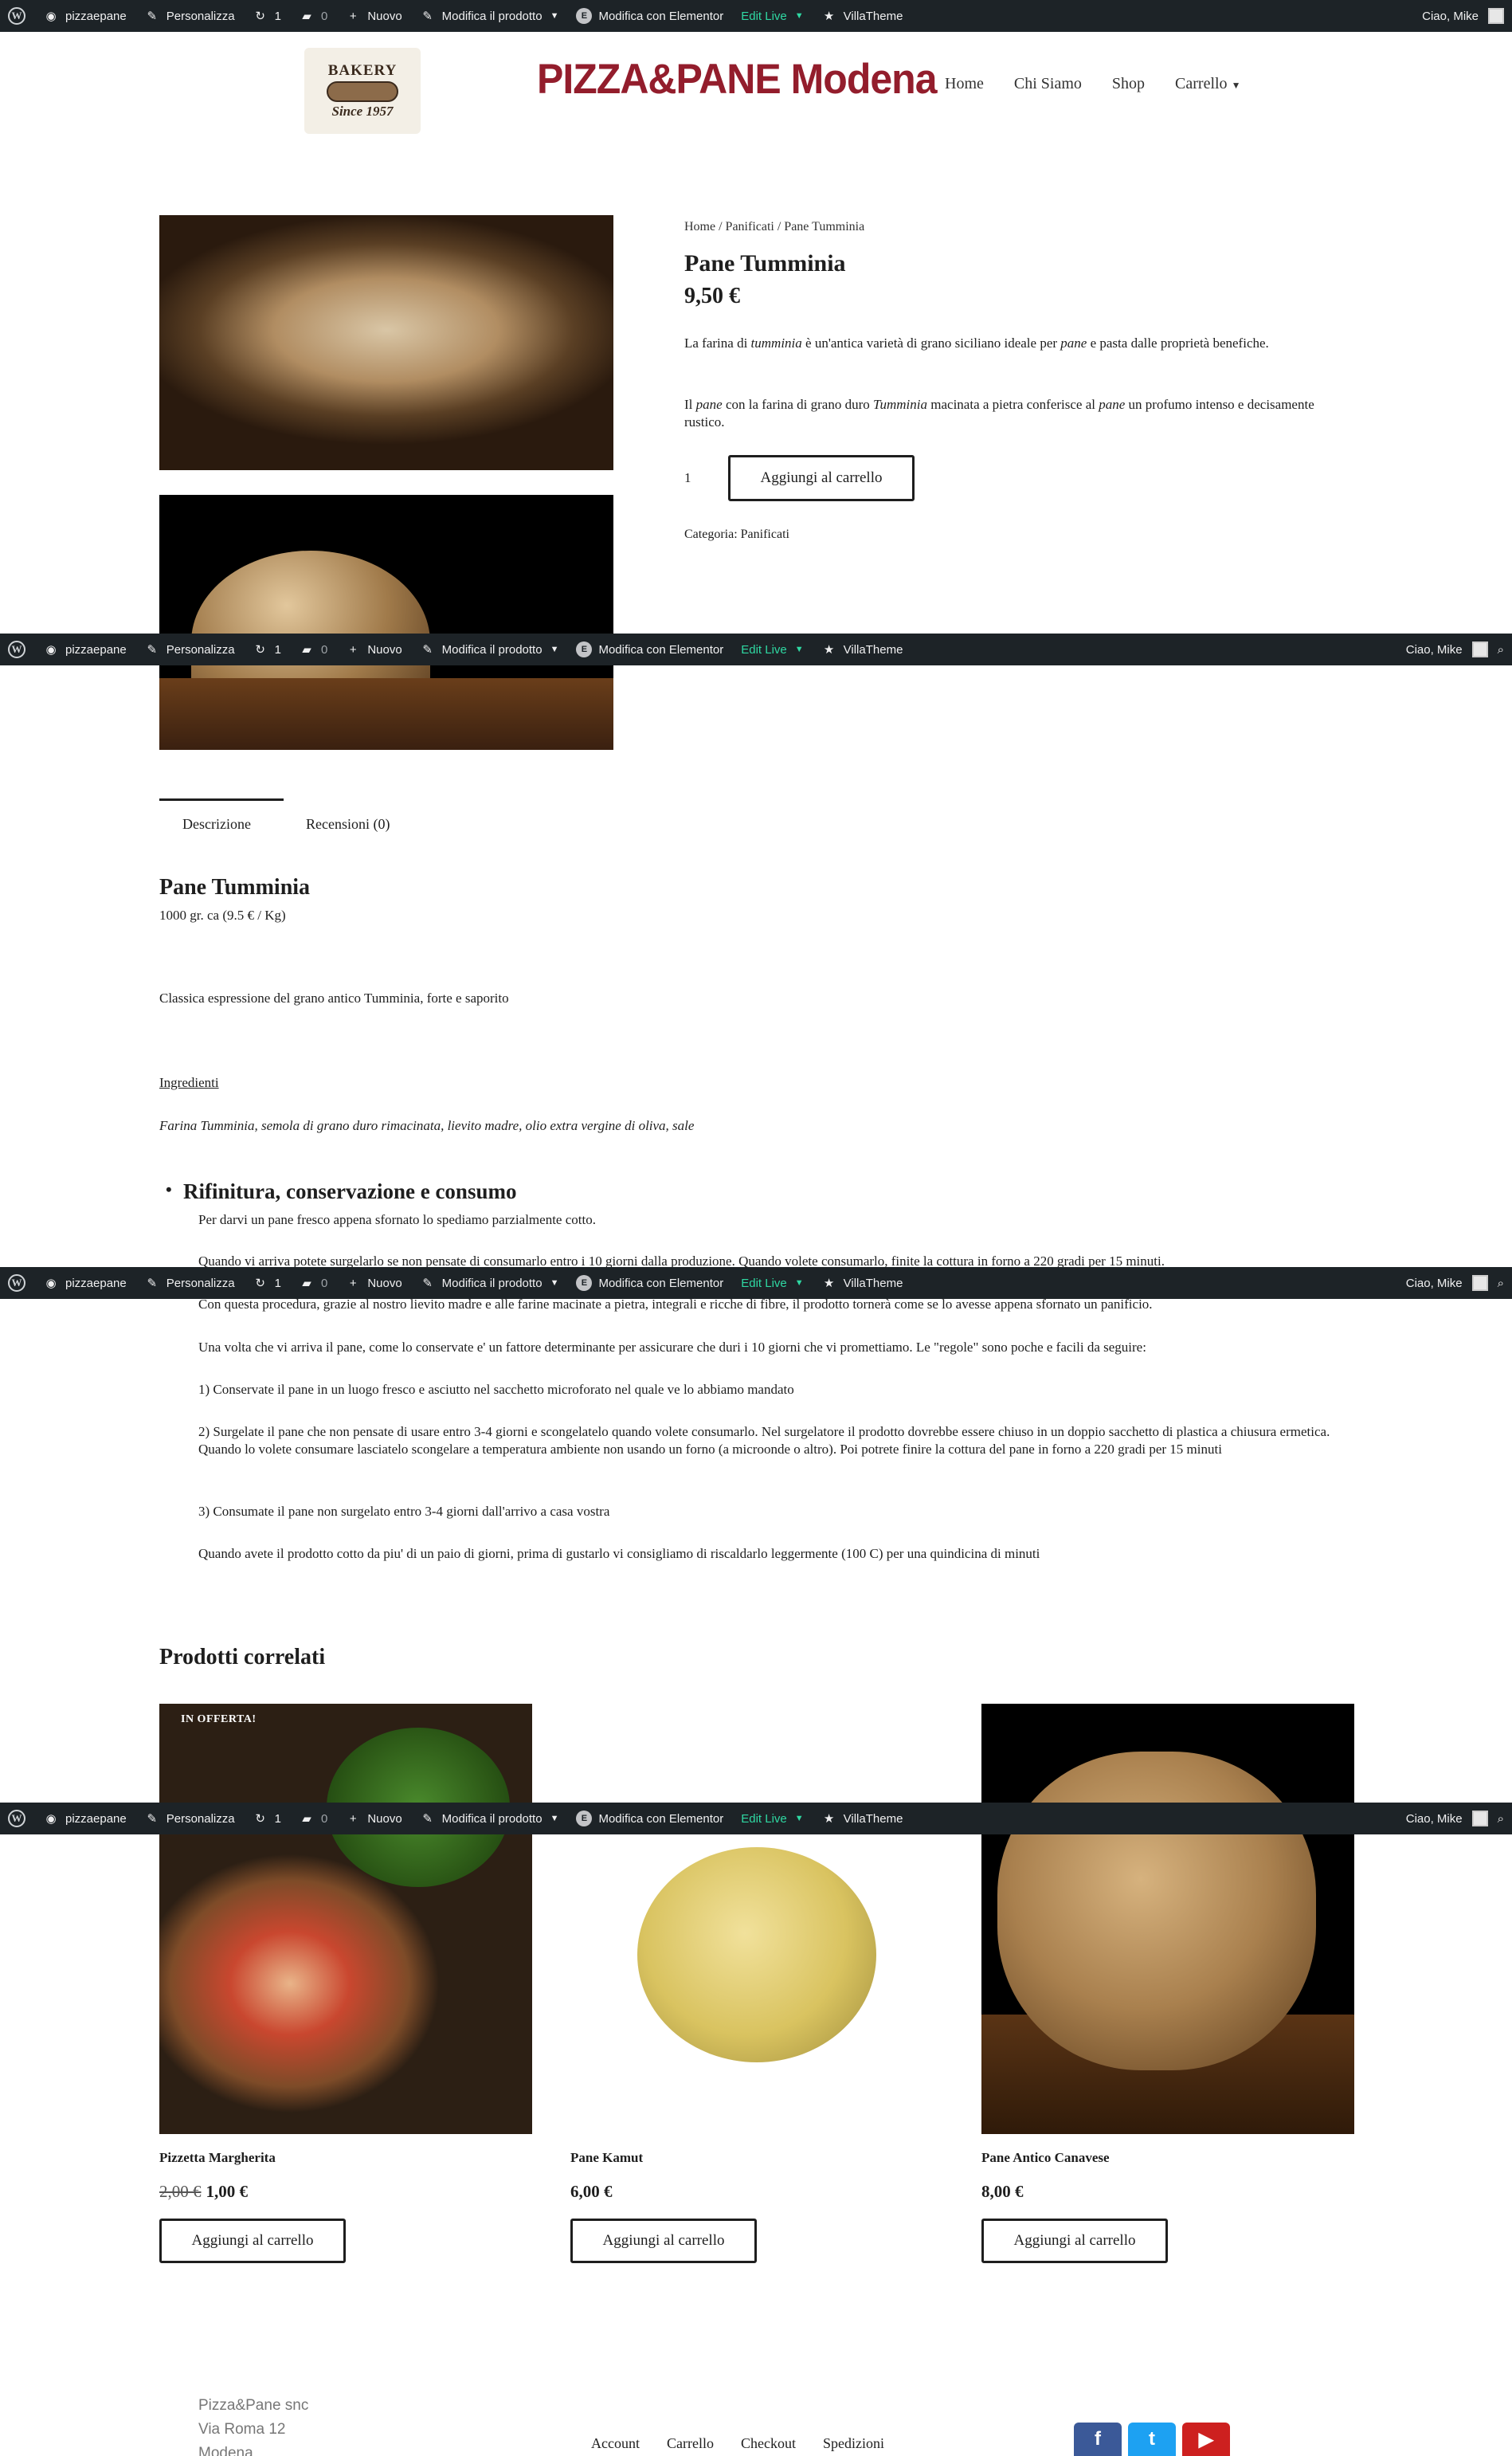 This screenshot has height=2456, width=1512. I want to click on nav-chi-siamo: Chi Siamo, so click(1048, 84).